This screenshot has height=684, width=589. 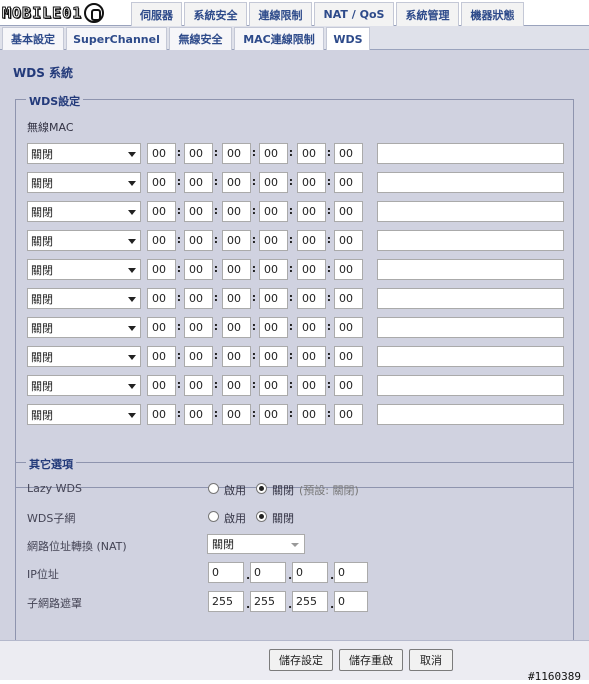 I want to click on cancel-button: 取消, so click(x=431, y=660).